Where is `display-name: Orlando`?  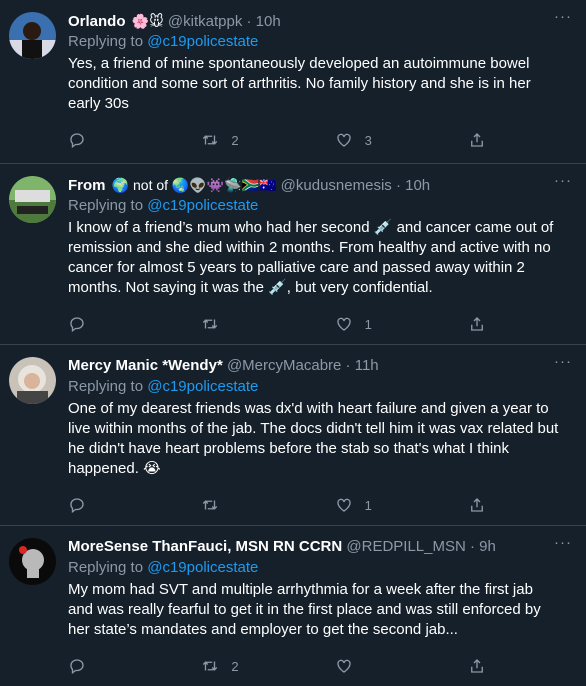
display-name: Orlando is located at coordinates (97, 21).